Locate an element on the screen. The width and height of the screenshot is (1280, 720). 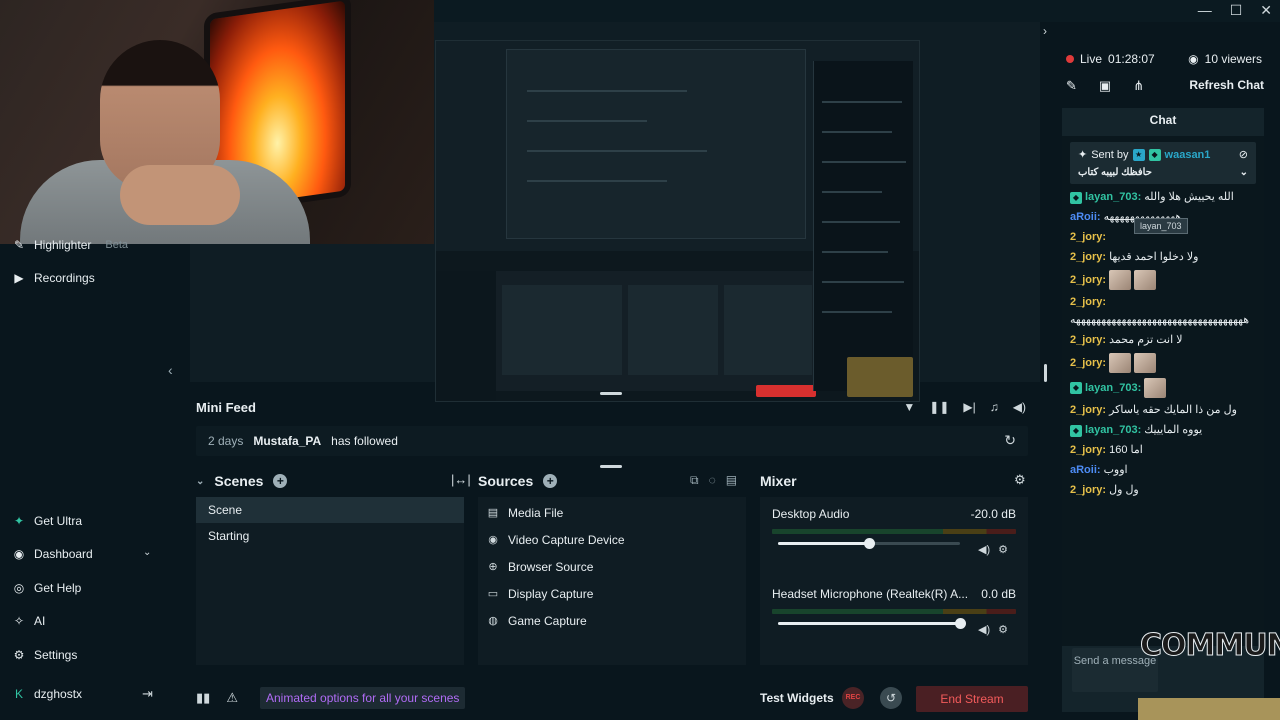
replay-buffer-icon: ↺ is located at coordinates (891, 698).